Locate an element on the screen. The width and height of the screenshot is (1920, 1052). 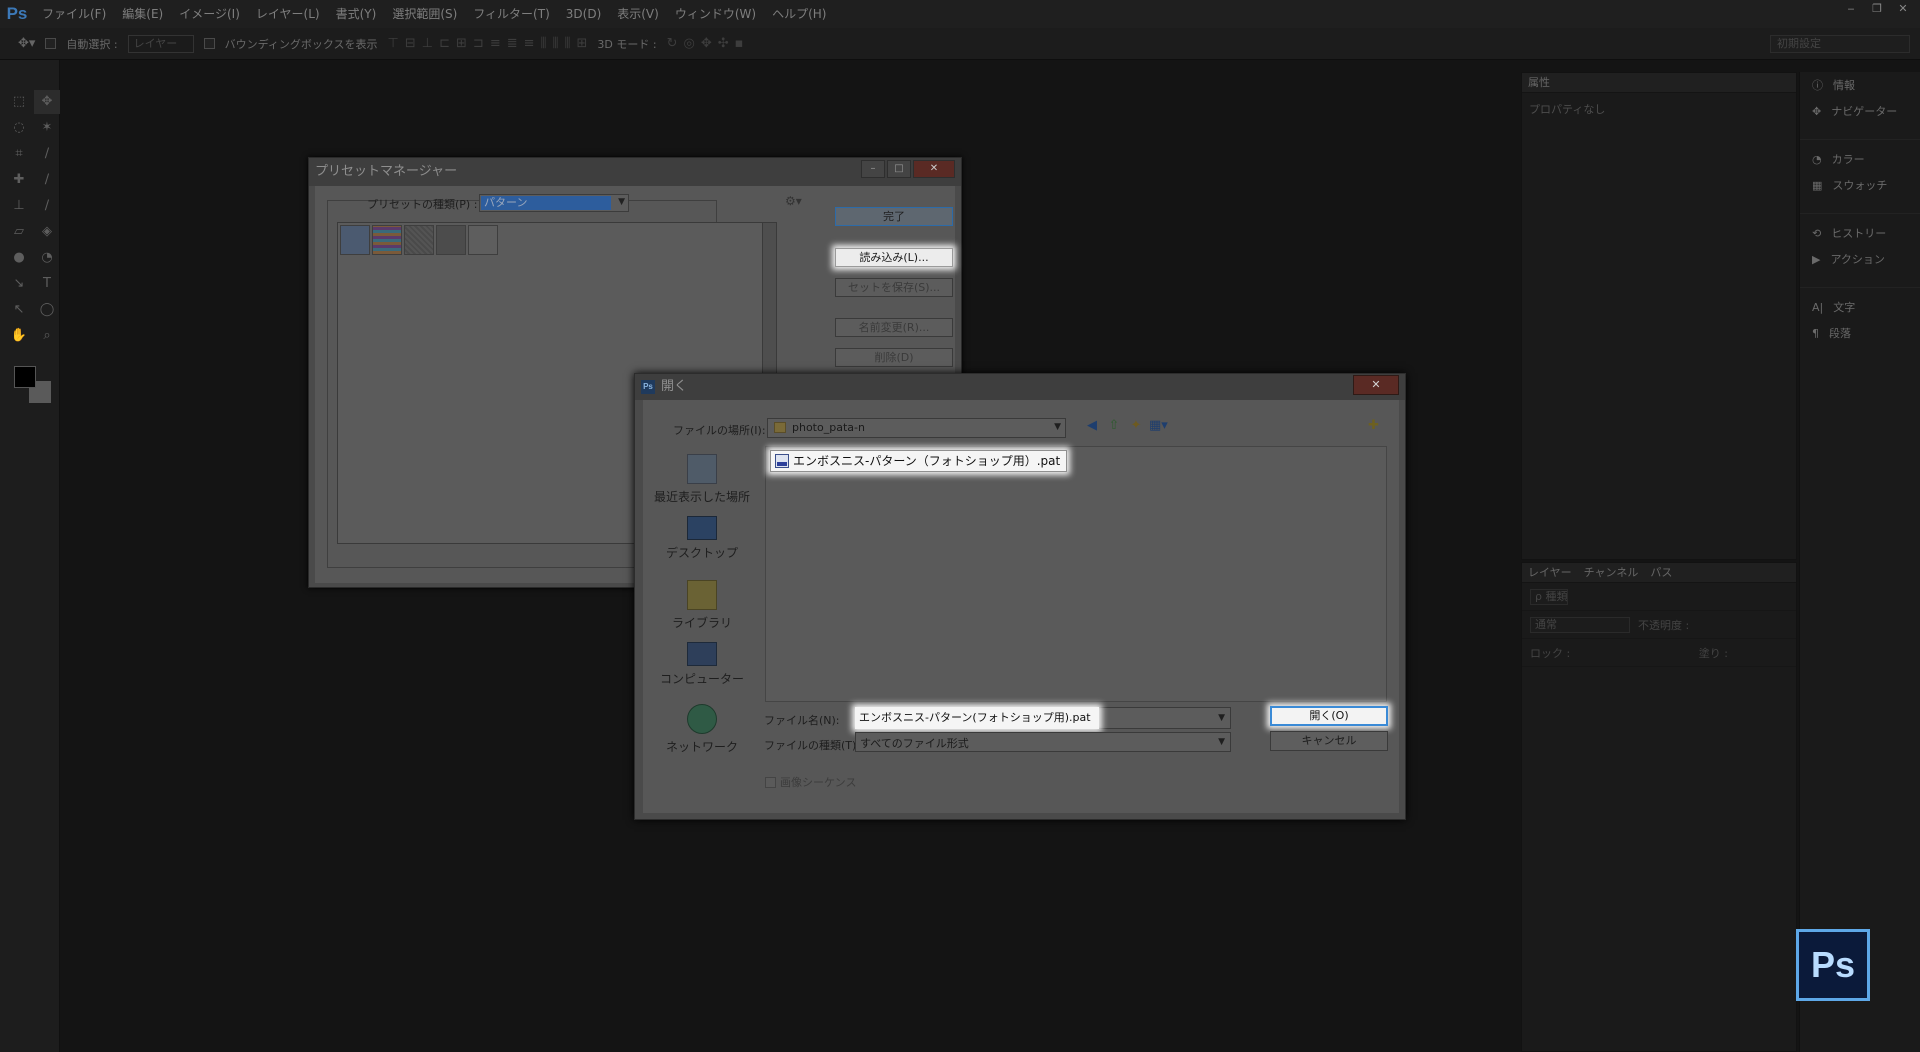
dock-character: A| 文字 is located at coordinates (1860, 307).